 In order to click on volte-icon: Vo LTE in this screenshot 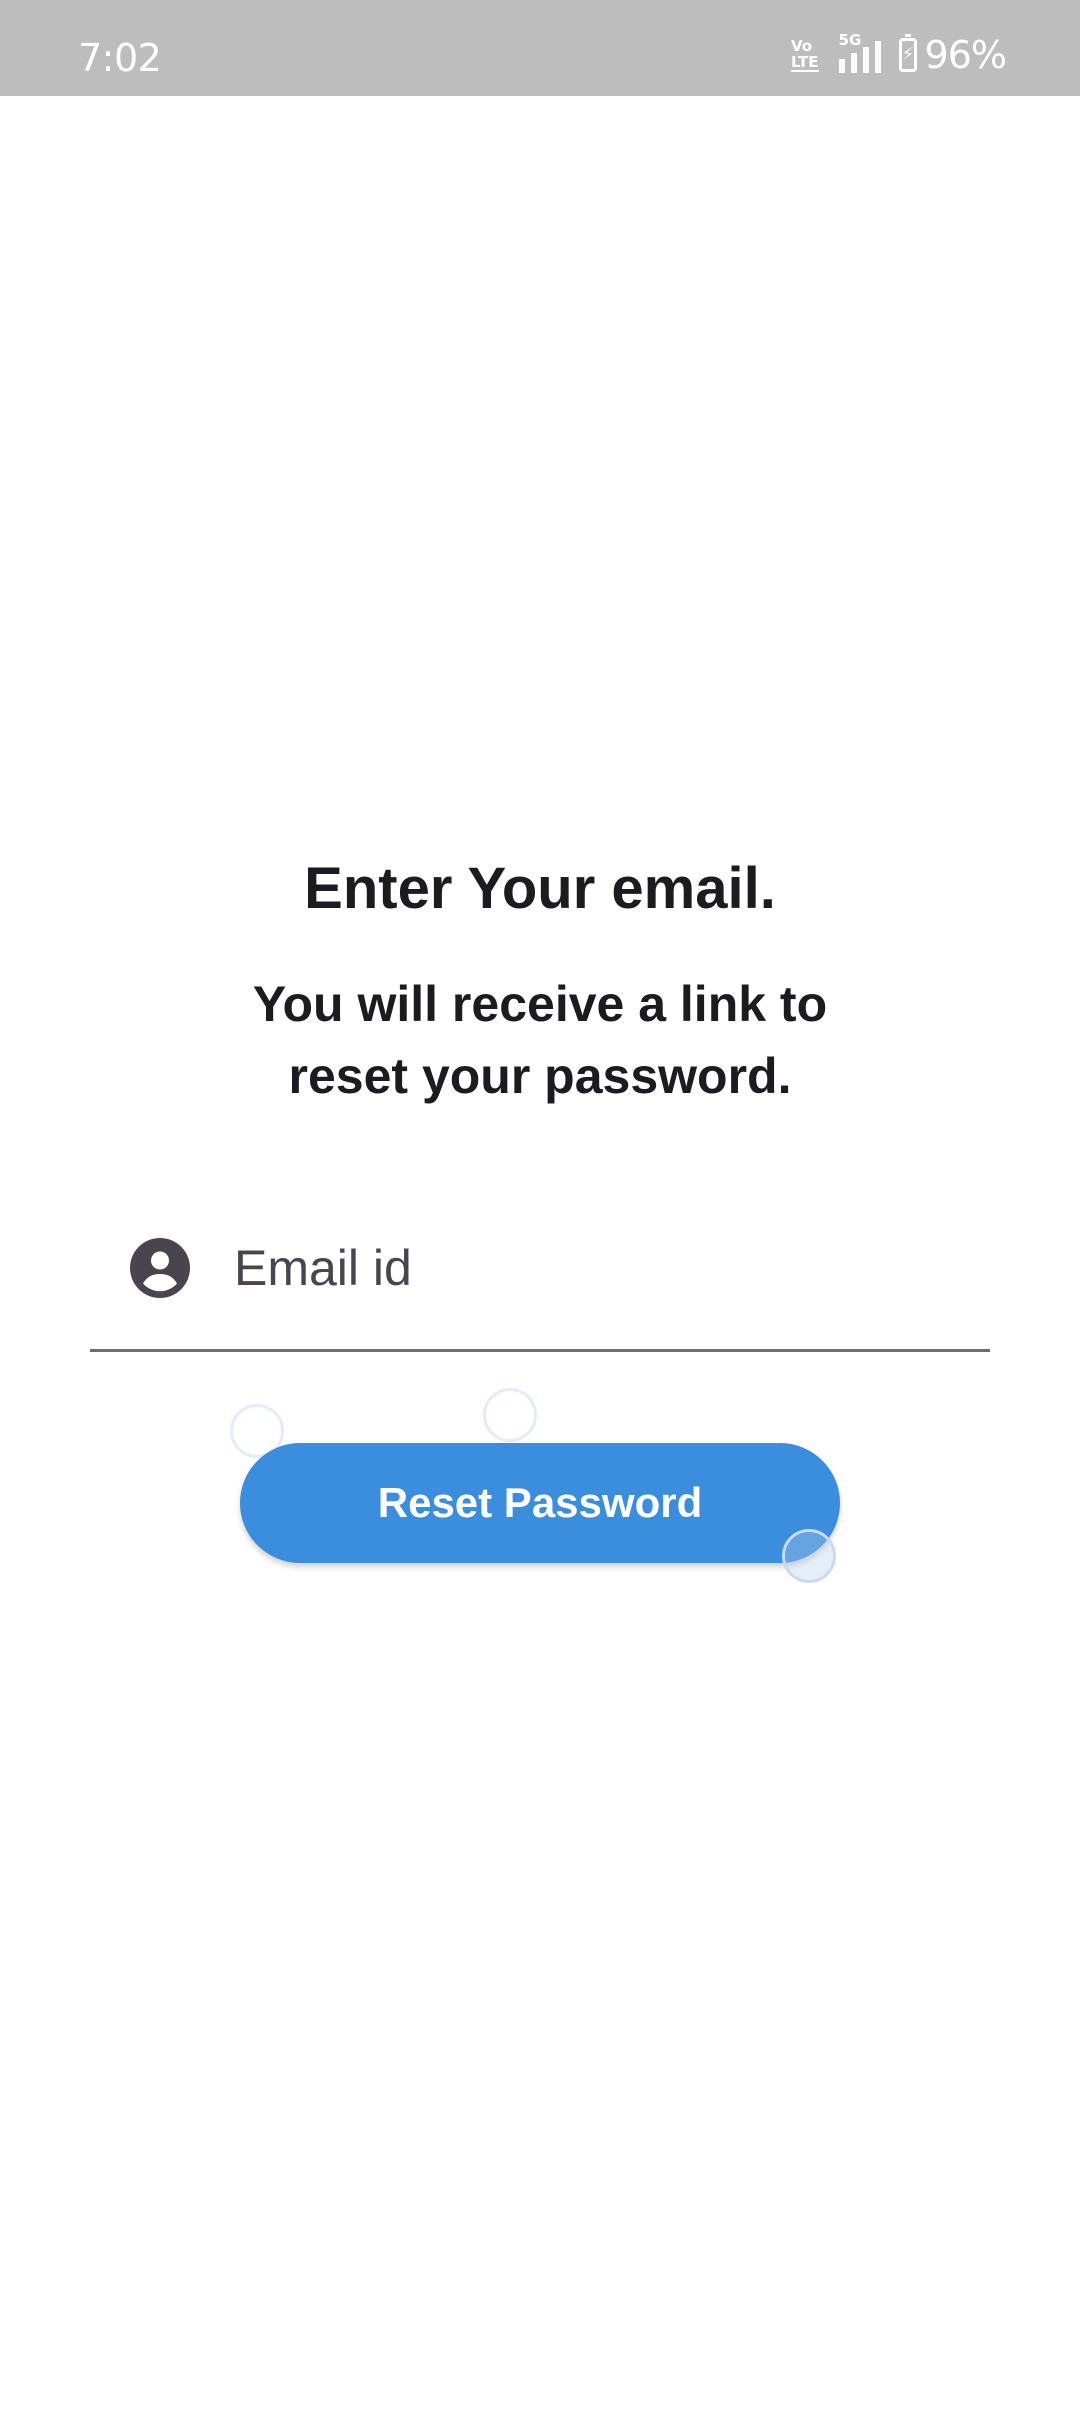, I will do `click(804, 55)`.